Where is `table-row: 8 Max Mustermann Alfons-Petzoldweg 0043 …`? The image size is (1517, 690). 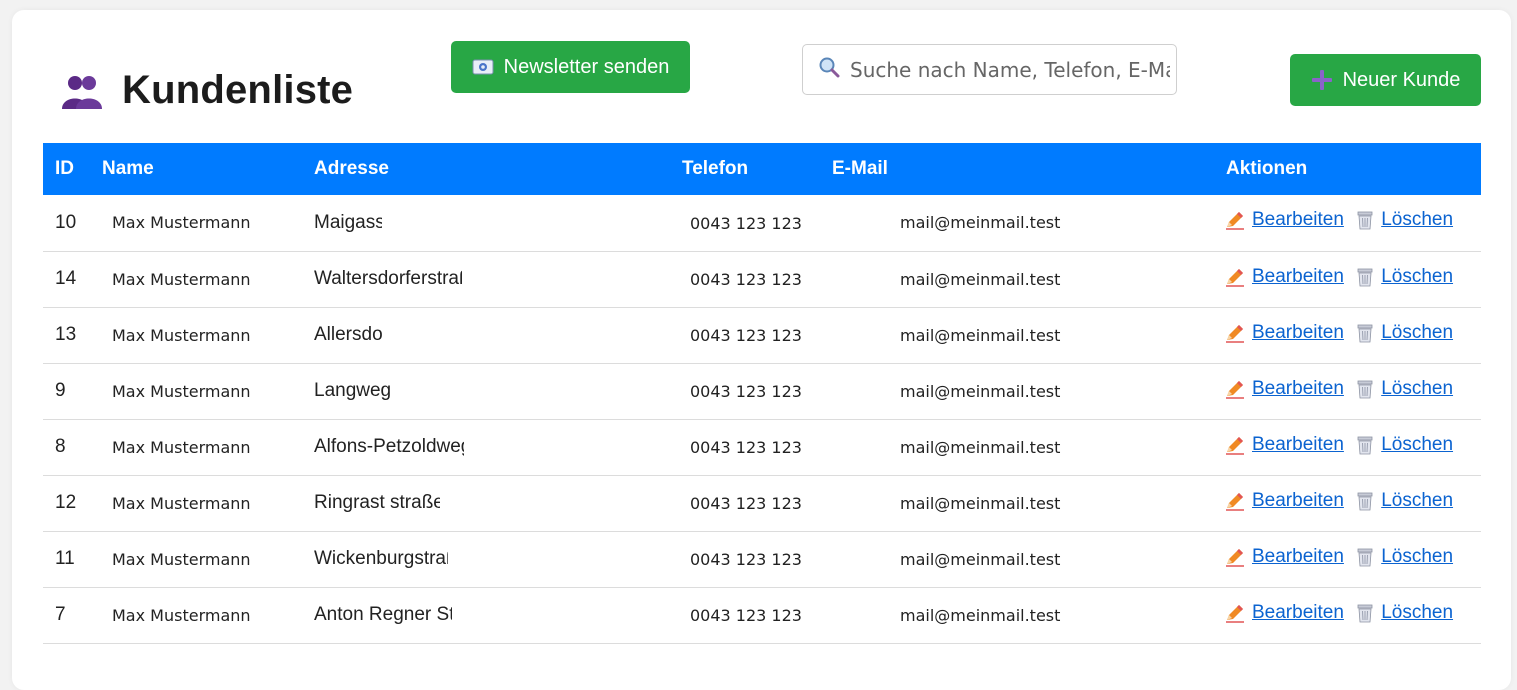 table-row: 8 Max Mustermann Alfons-Petzoldweg 0043 … is located at coordinates (762, 447).